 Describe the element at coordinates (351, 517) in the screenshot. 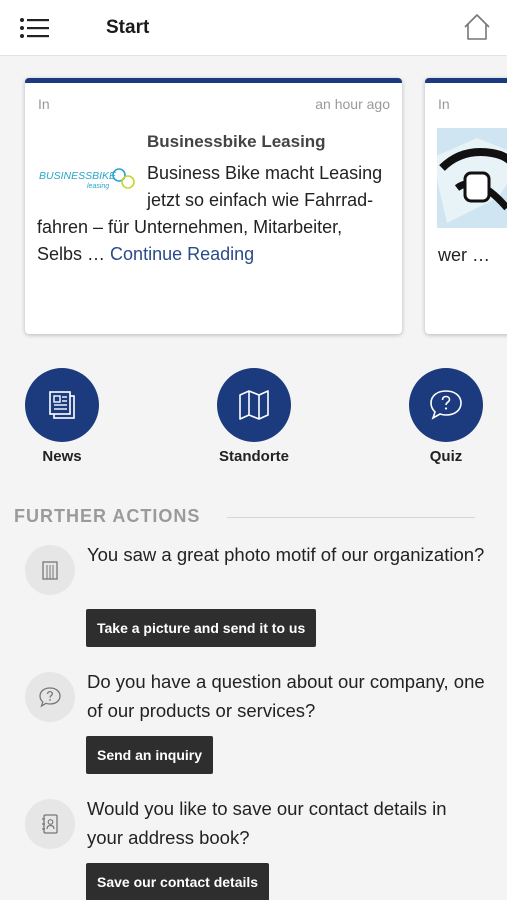

I see `section-divider` at that location.